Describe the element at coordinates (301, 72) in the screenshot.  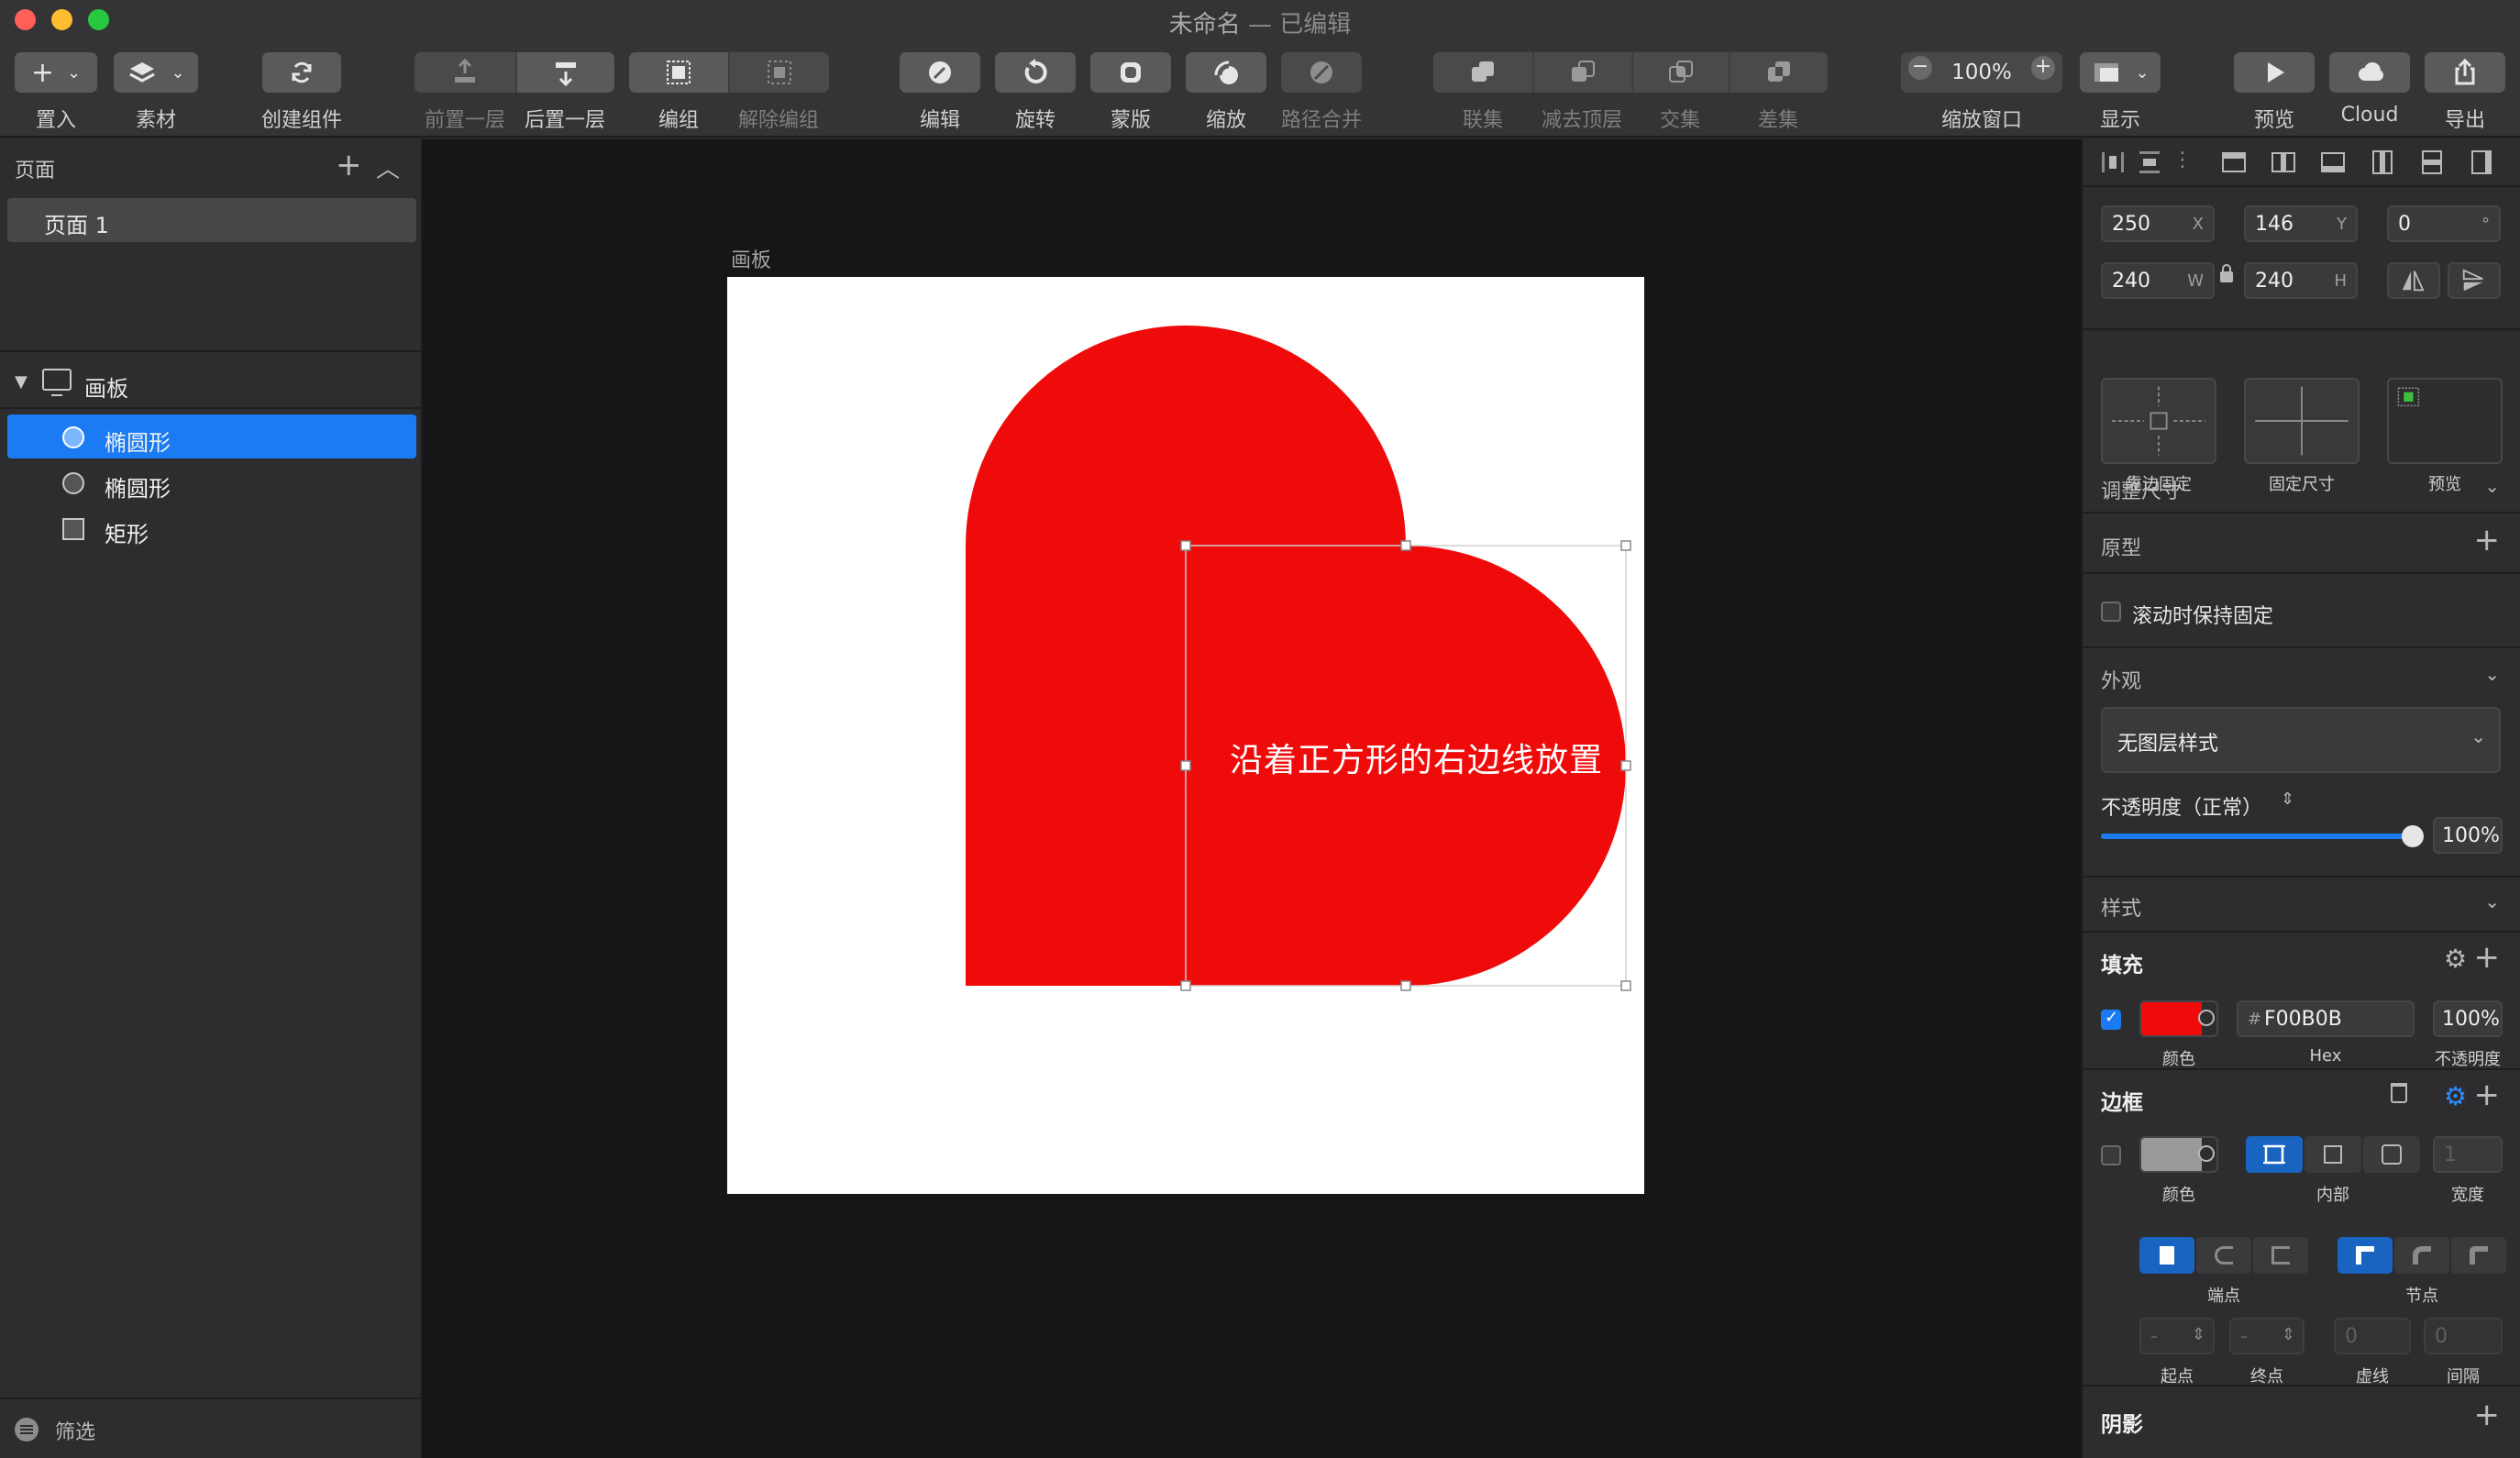
I see `create-symbol-button` at that location.